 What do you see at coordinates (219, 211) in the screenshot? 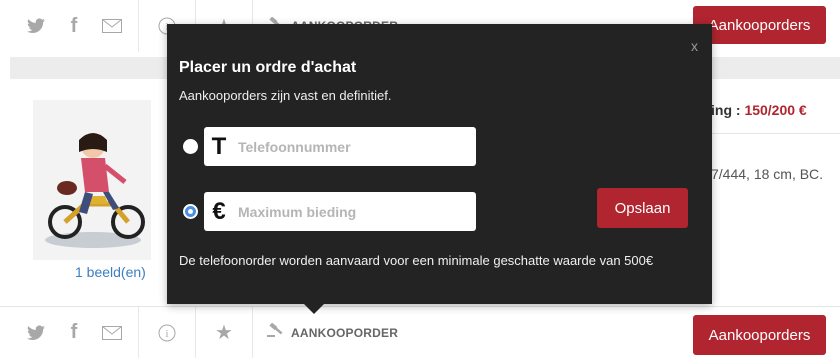
I see `euro-icon: €` at bounding box center [219, 211].